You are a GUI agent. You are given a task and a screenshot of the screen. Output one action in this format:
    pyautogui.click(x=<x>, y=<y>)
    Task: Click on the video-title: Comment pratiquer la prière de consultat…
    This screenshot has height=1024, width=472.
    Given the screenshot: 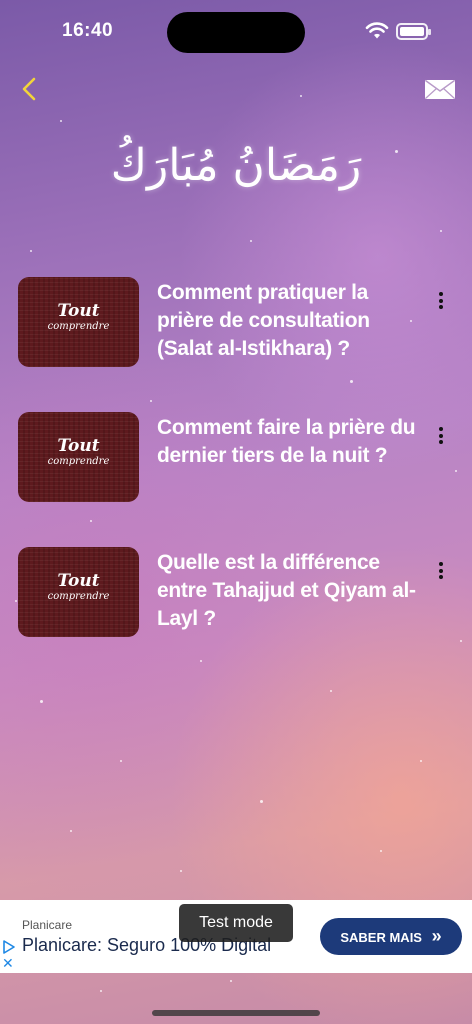 What is the action you would take?
    pyautogui.click(x=263, y=320)
    